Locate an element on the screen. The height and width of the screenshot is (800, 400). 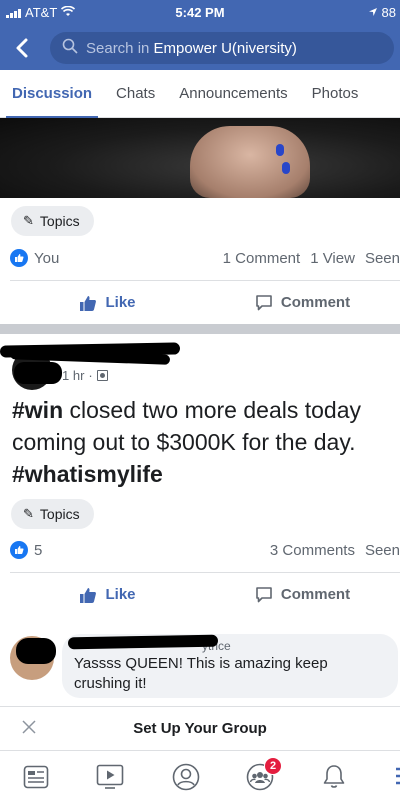
nav-bar: Search in Empower U(niversity) is located at coordinates (200, 48).